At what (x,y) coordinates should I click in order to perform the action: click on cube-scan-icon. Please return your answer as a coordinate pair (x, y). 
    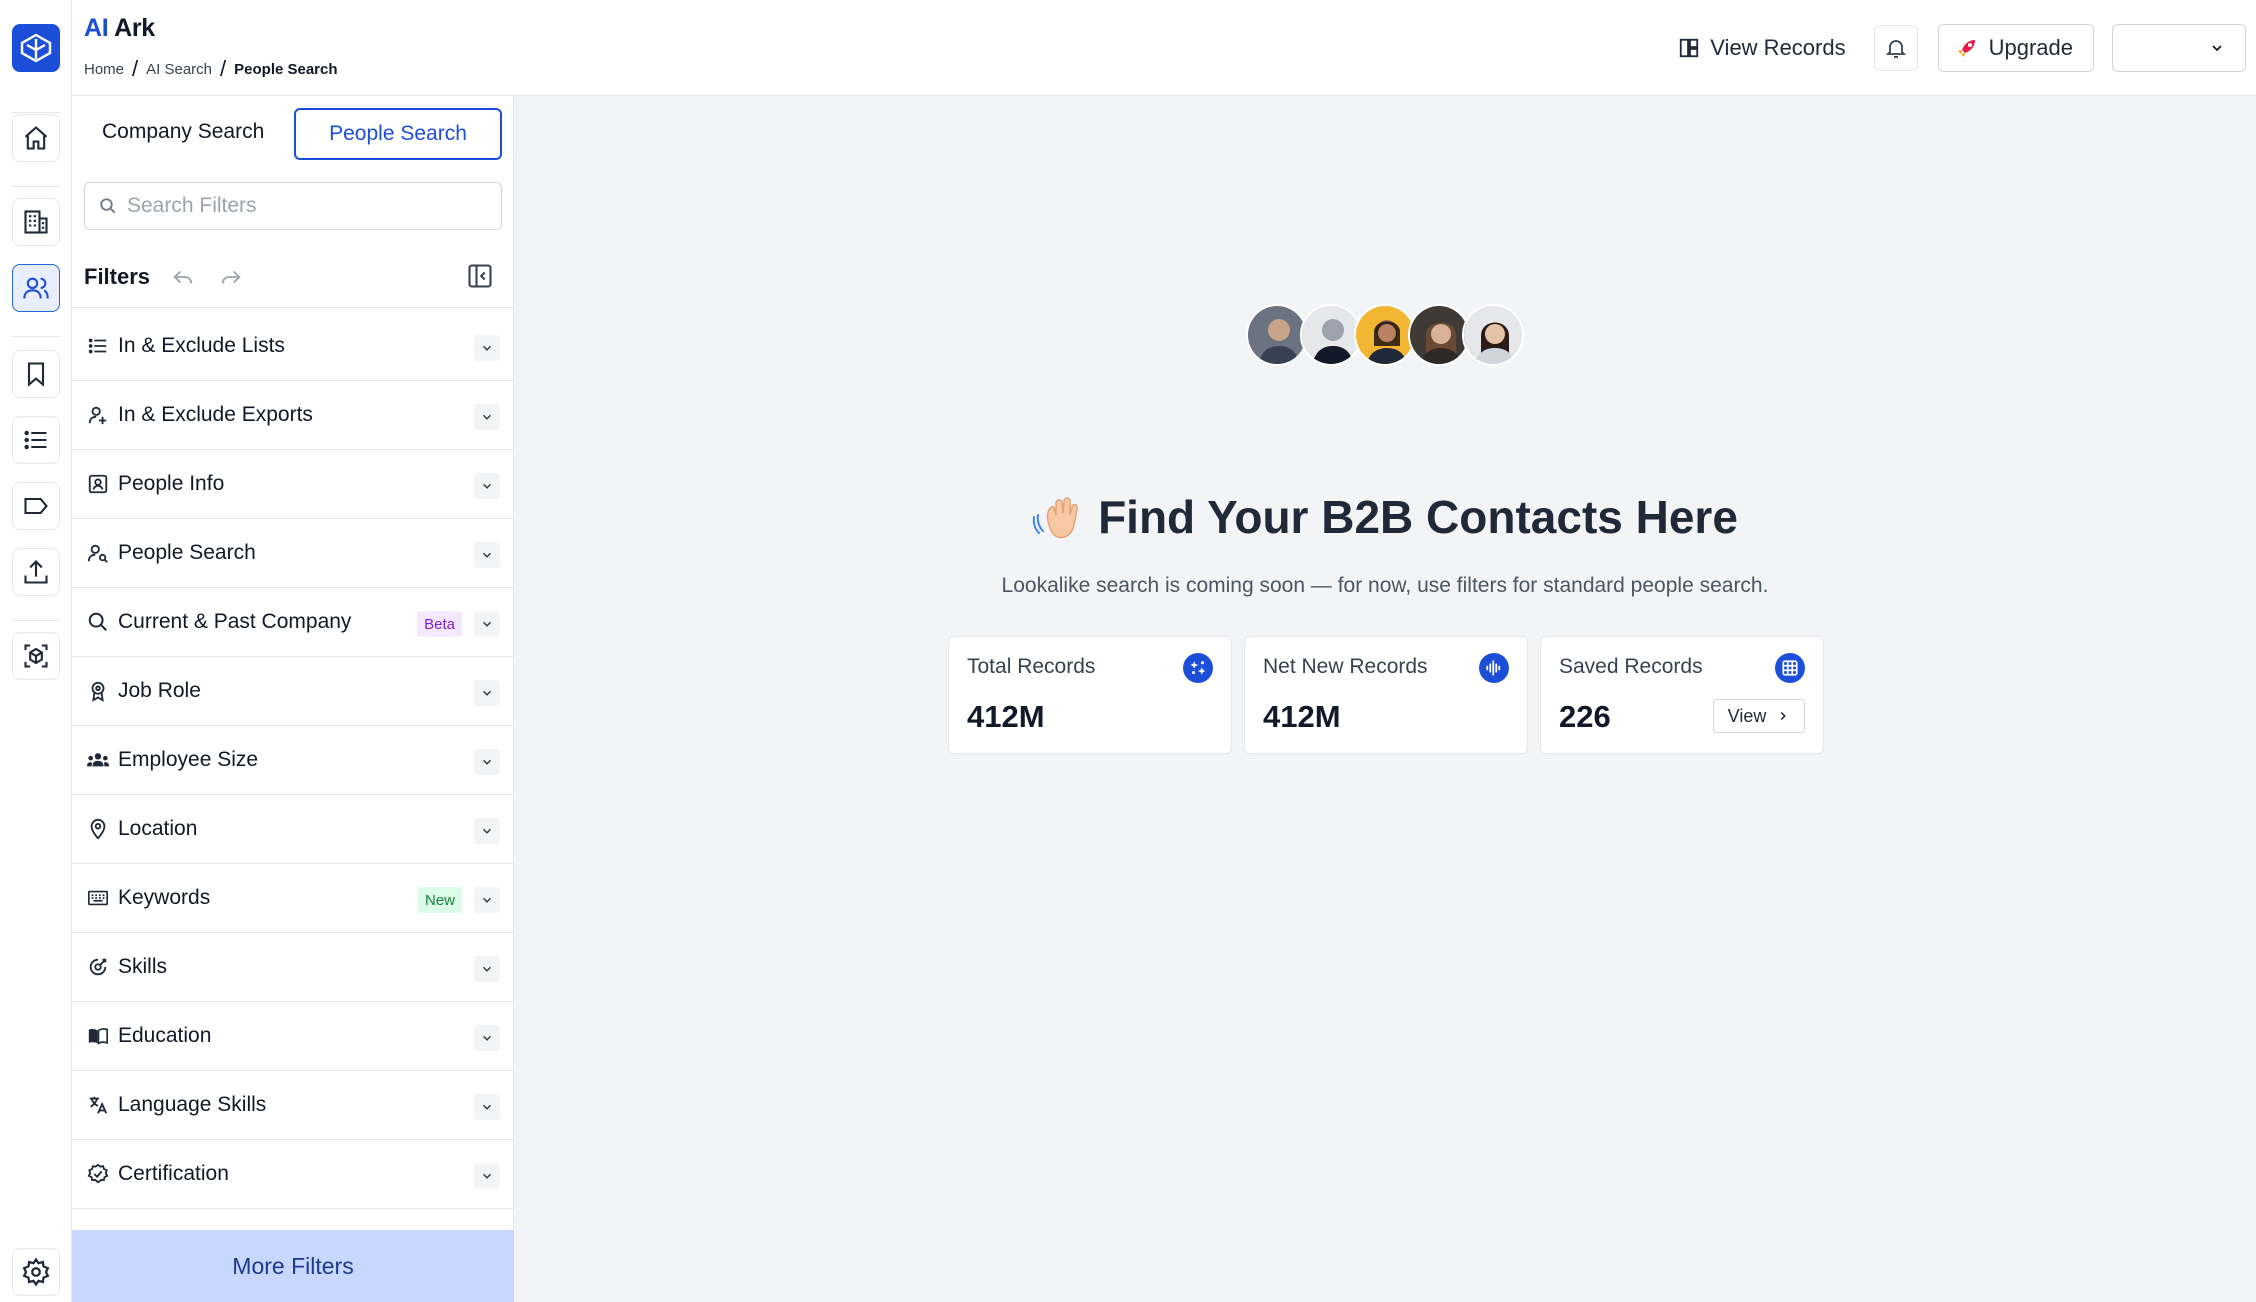
    Looking at the image, I should click on (36, 656).